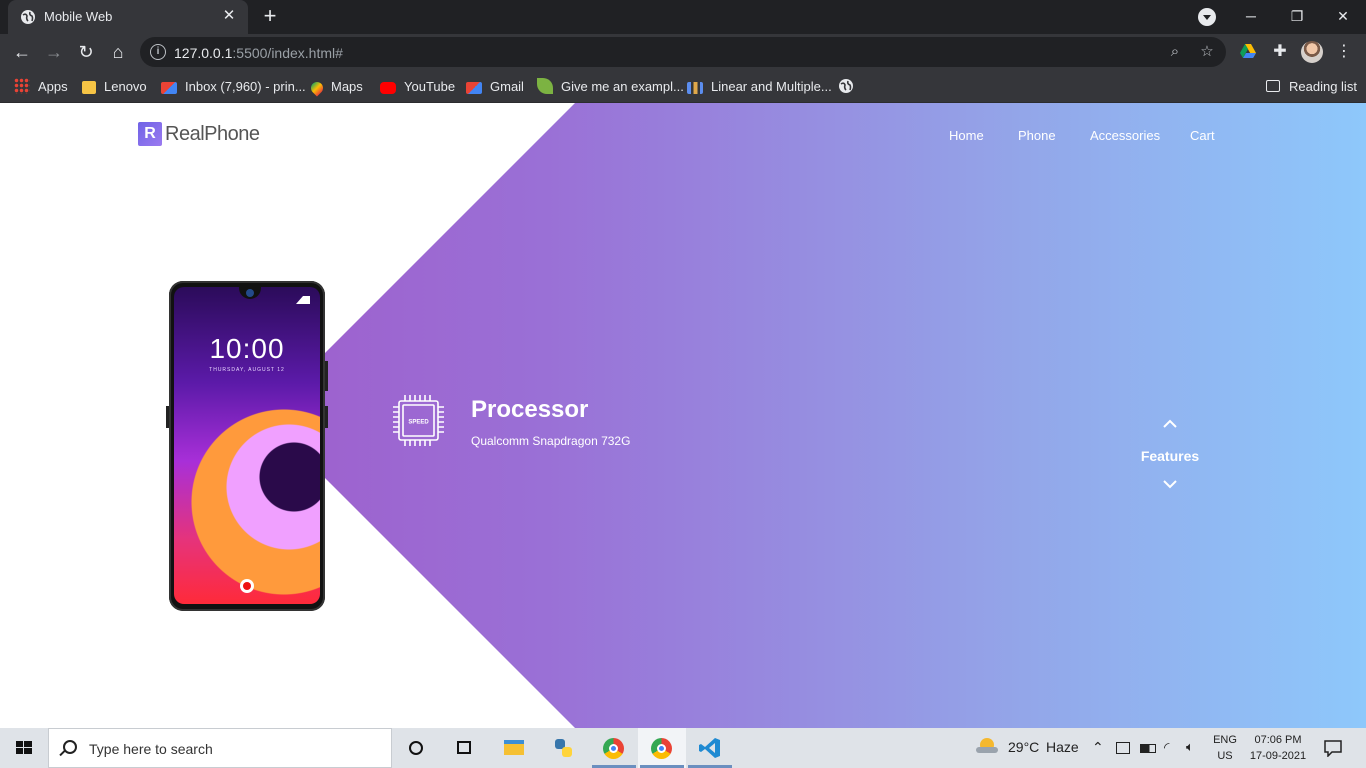  What do you see at coordinates (220, 748) in the screenshot?
I see `taskbar-search-input: Type here to search` at bounding box center [220, 748].